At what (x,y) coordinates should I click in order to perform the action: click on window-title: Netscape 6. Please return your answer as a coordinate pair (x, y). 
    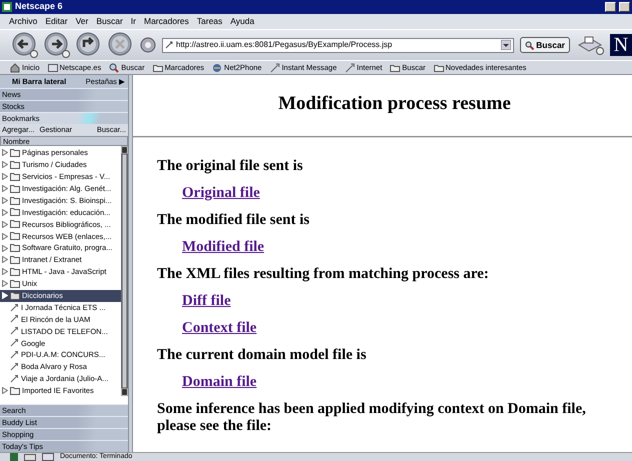
    Looking at the image, I should click on (39, 7).